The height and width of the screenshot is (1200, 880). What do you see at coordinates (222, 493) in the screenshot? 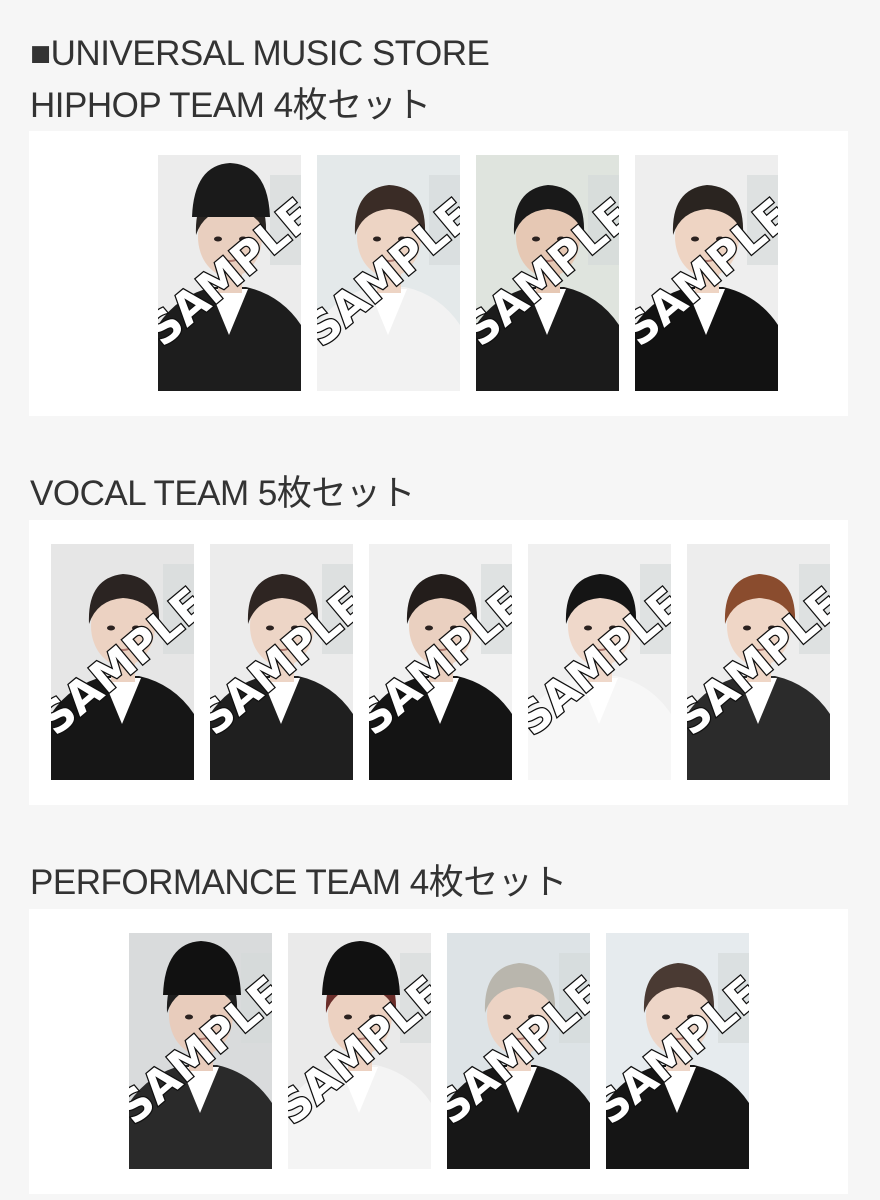
I see `section-title-vocal: VOCAL TEAM 5枚セット` at bounding box center [222, 493].